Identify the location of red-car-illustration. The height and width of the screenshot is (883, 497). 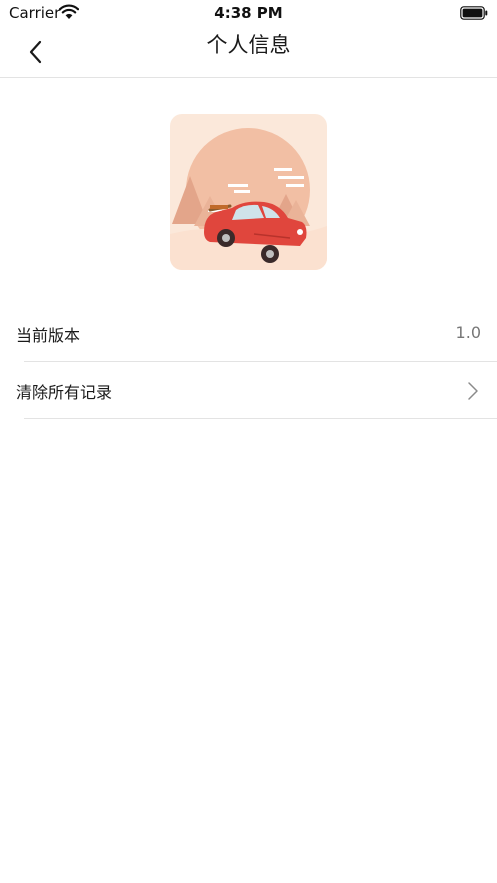
(248, 192).